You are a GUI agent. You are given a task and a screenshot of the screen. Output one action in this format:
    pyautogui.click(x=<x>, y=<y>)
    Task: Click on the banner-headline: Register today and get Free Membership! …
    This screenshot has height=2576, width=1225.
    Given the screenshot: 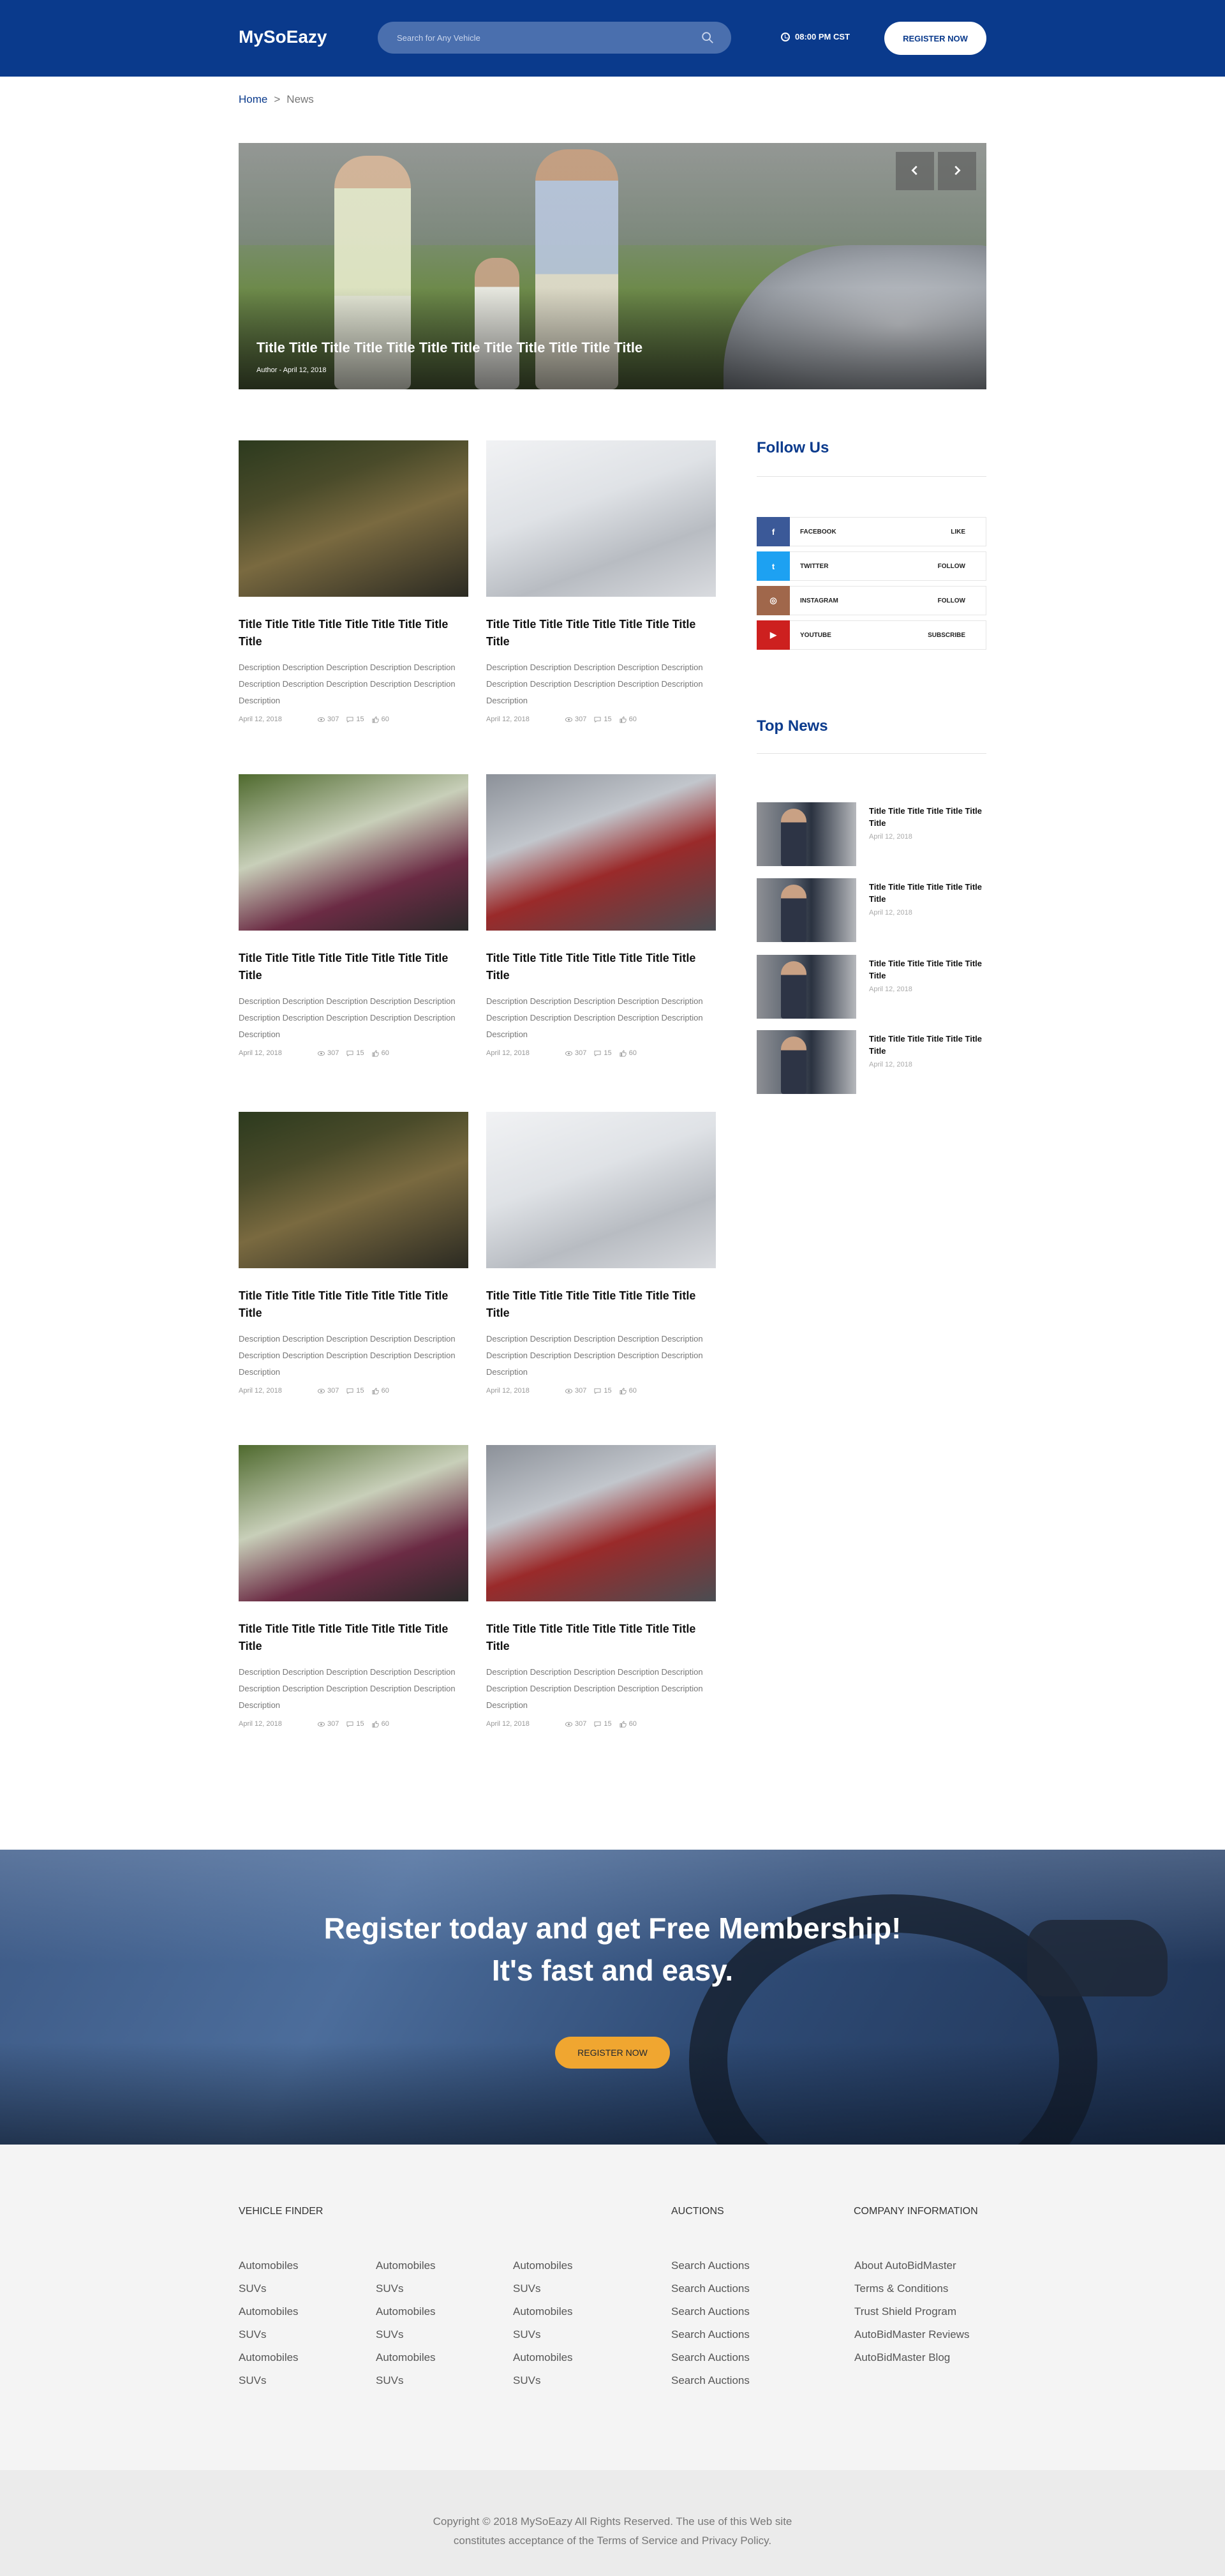 What is the action you would take?
    pyautogui.click(x=612, y=1949)
    